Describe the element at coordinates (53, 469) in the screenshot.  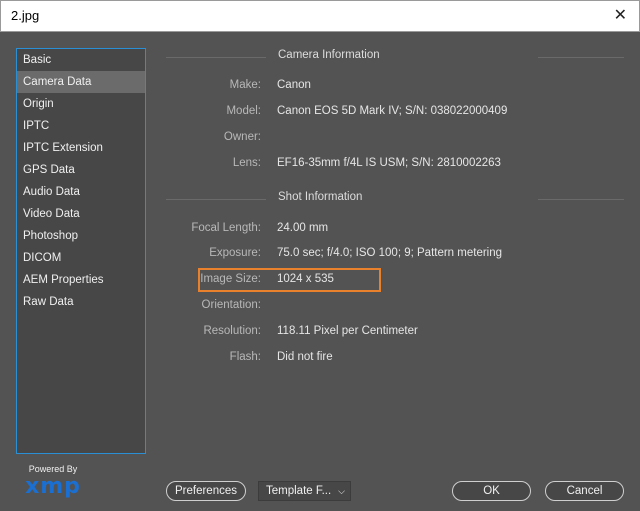
I see `powered-by-text: Powered By` at that location.